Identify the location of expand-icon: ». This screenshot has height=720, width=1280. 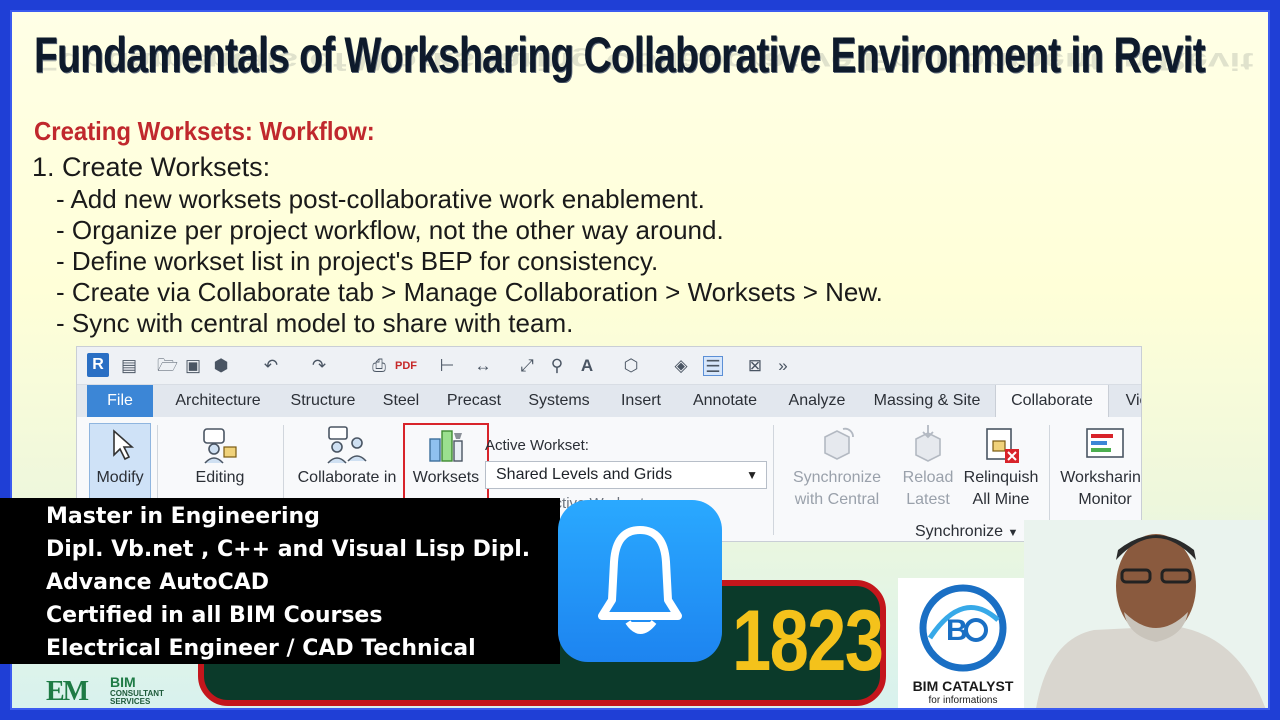
(783, 366).